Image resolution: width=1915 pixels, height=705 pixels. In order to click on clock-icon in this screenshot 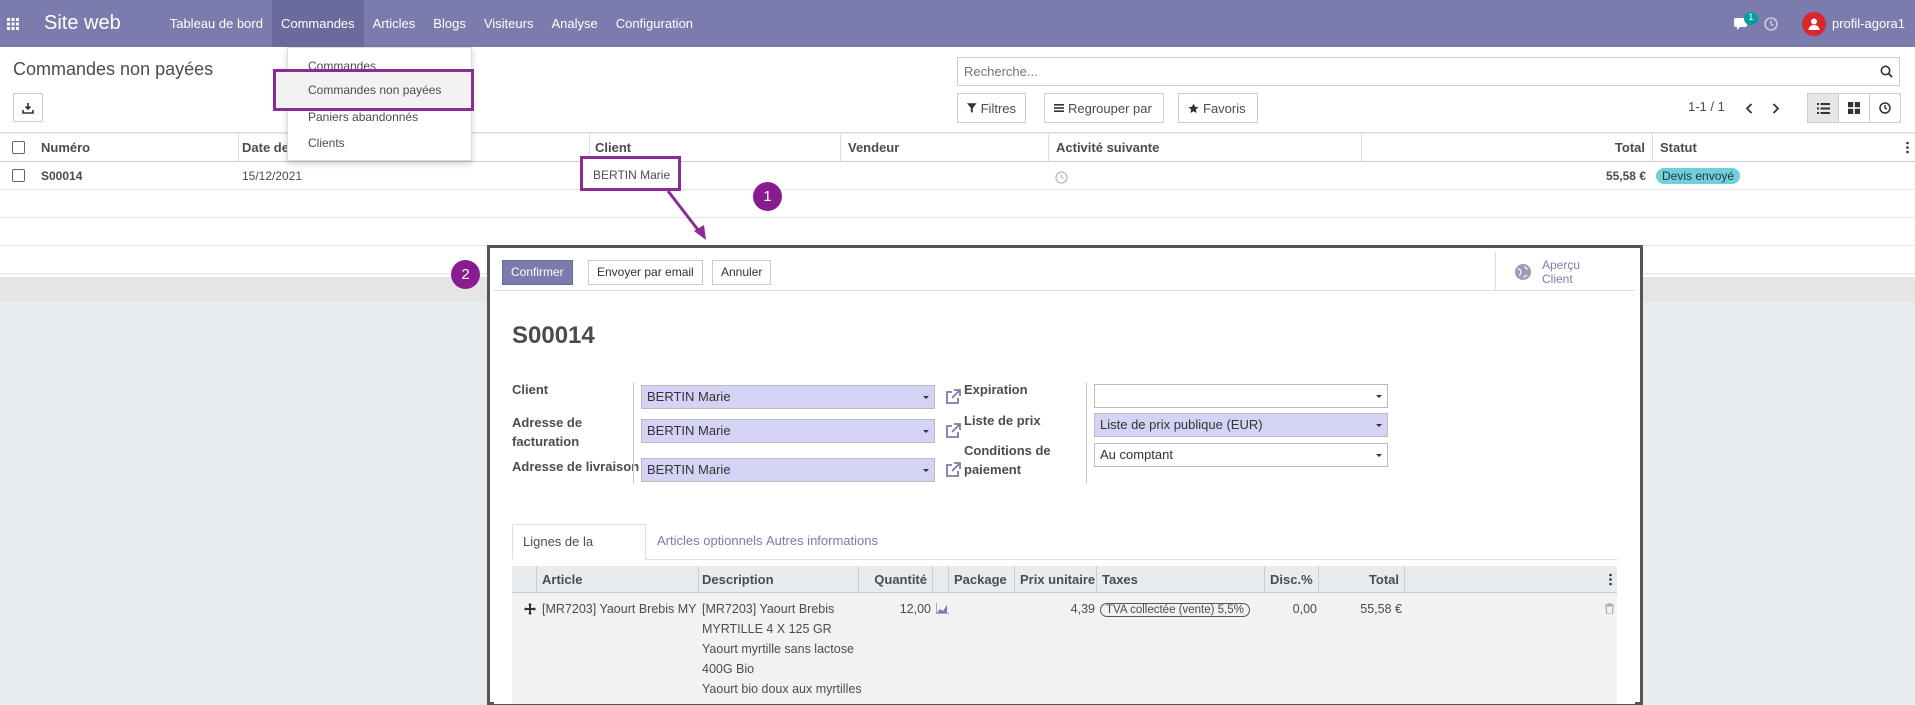, I will do `click(1885, 108)`.